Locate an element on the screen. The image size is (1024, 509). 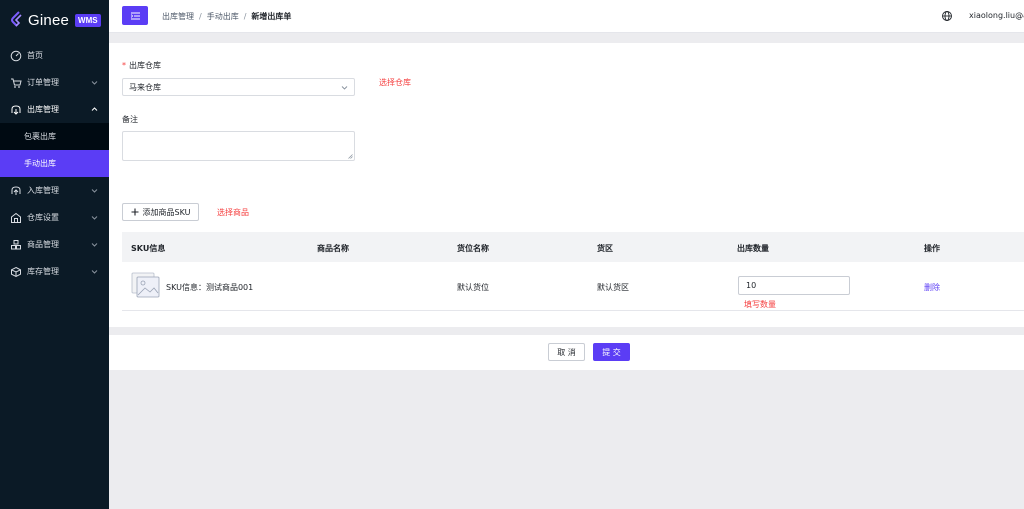
brand-badge: WMS is located at coordinates (88, 20).